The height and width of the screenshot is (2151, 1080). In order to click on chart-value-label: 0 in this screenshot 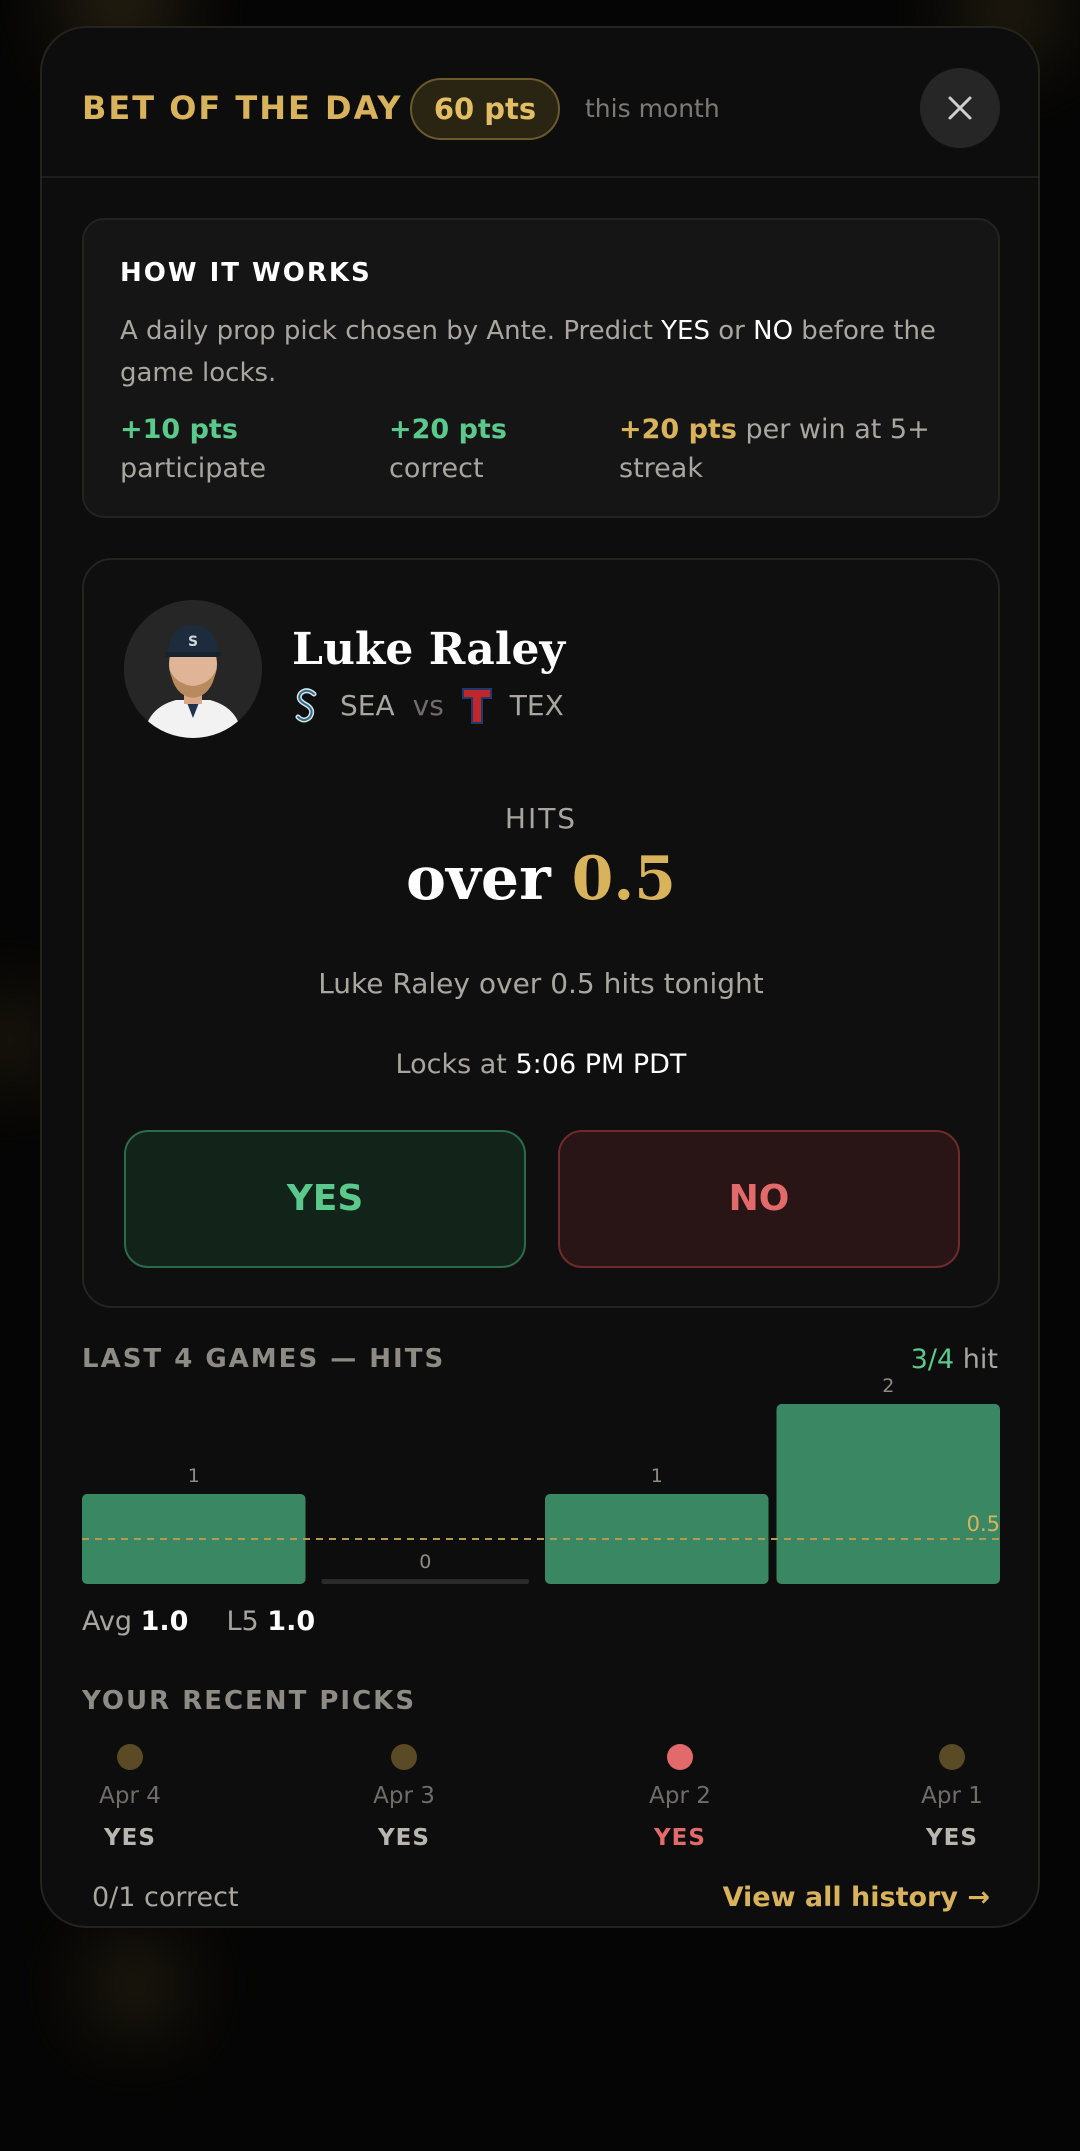, I will do `click(425, 1562)`.